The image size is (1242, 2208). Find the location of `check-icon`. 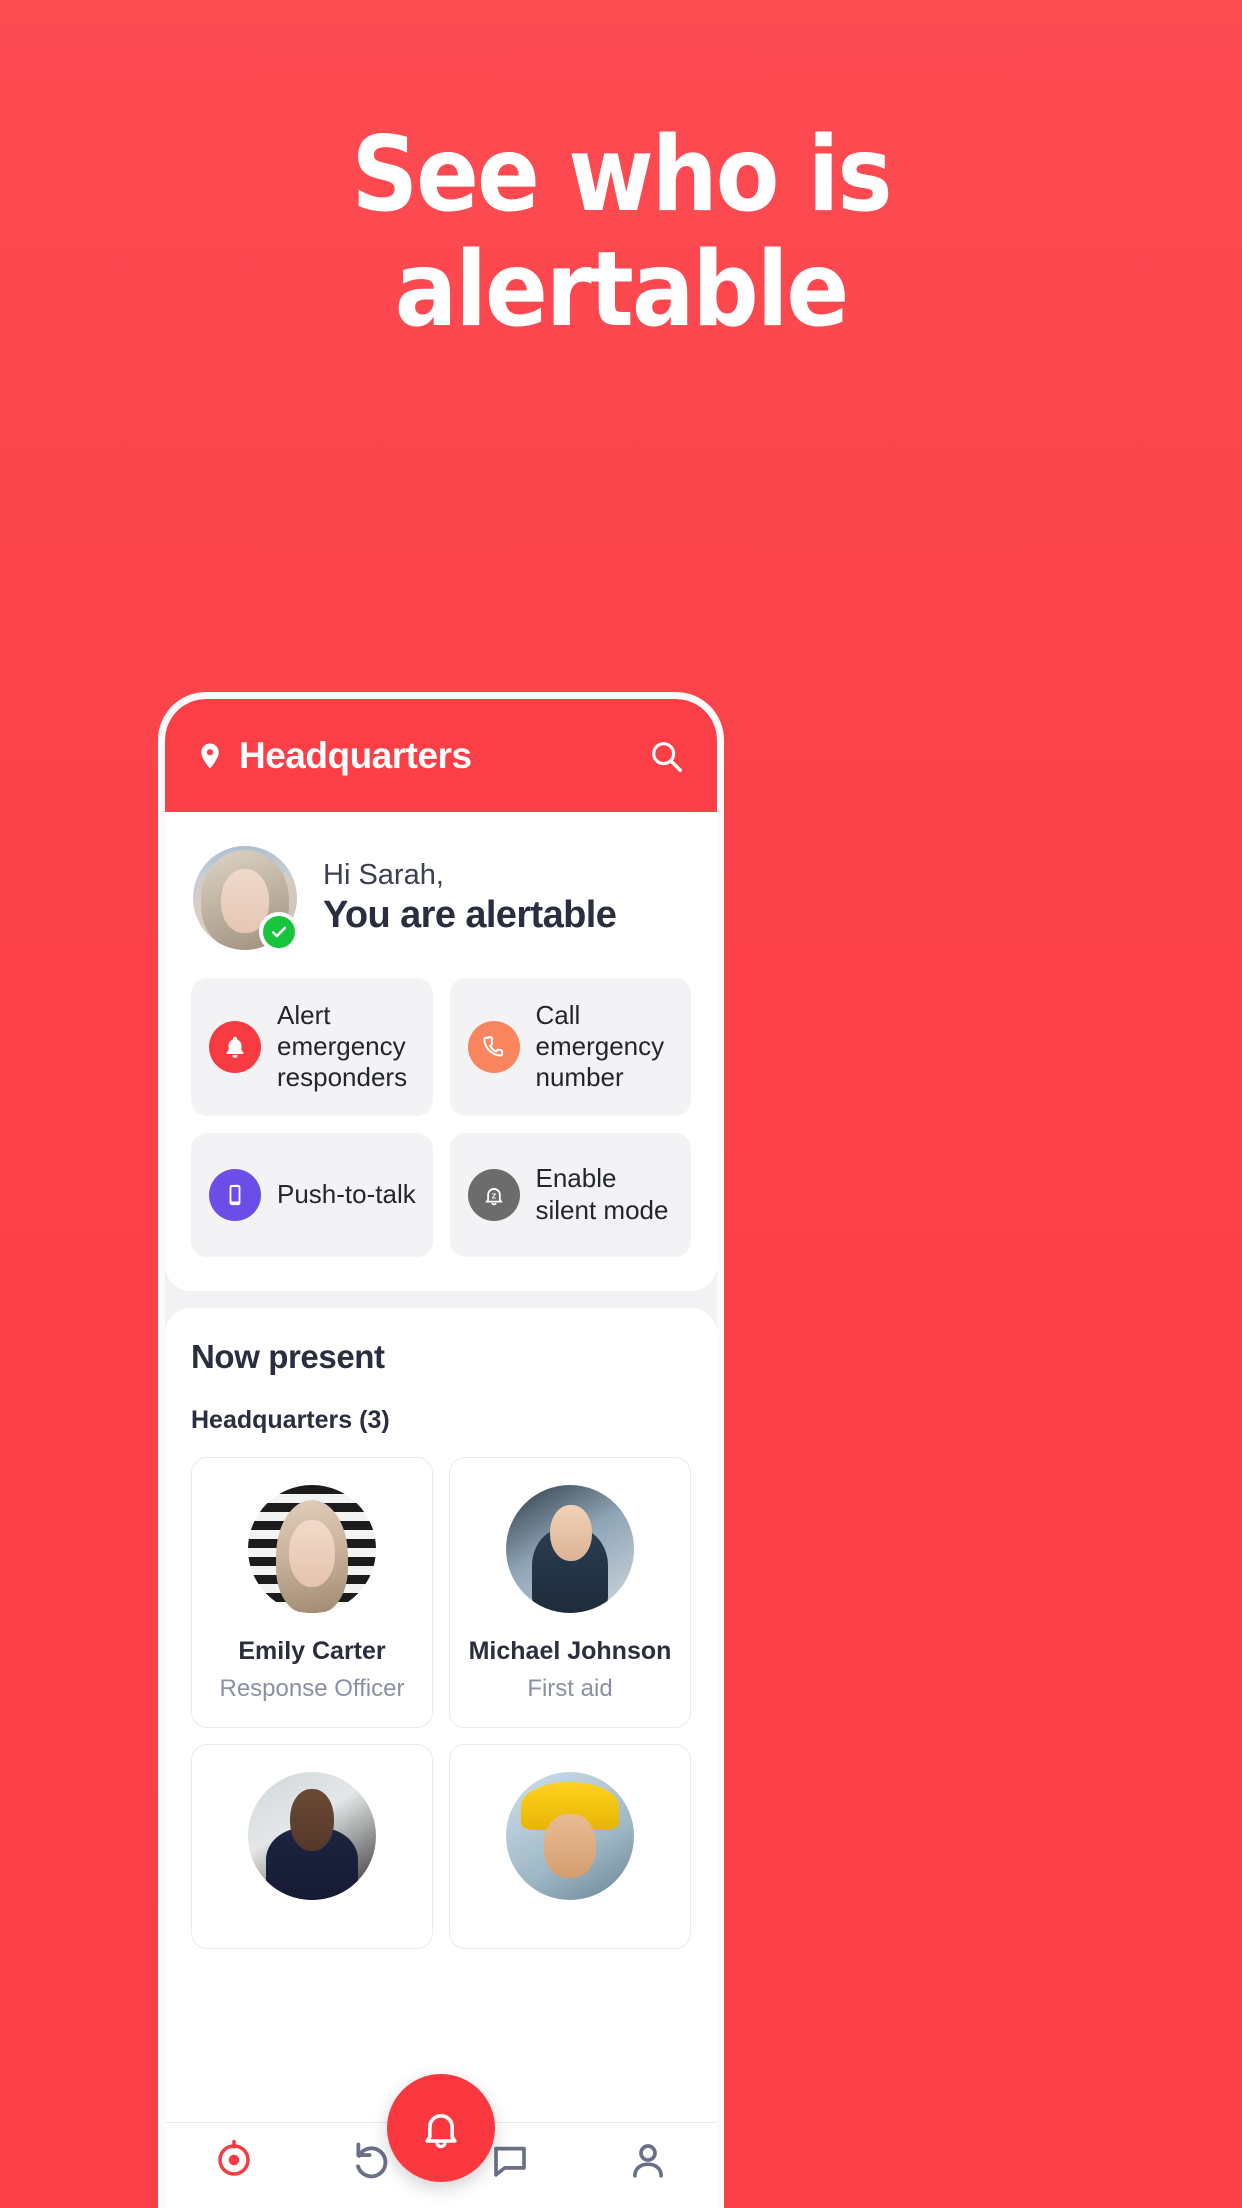

check-icon is located at coordinates (279, 932).